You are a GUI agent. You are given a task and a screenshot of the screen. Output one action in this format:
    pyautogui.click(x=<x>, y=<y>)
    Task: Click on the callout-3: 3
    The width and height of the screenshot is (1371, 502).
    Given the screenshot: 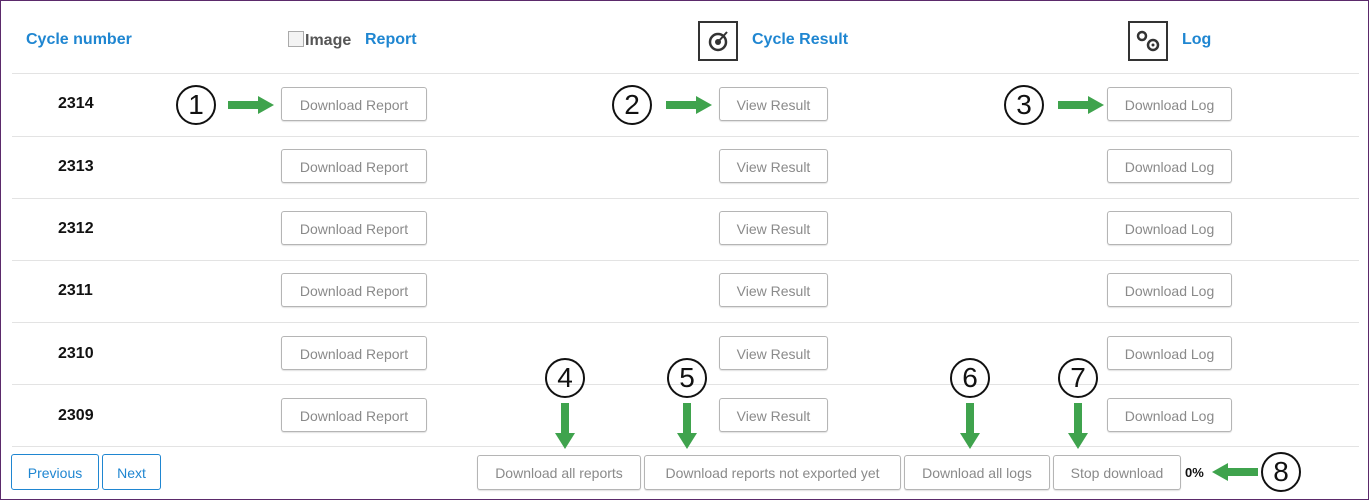 What is the action you would take?
    pyautogui.click(x=1024, y=105)
    